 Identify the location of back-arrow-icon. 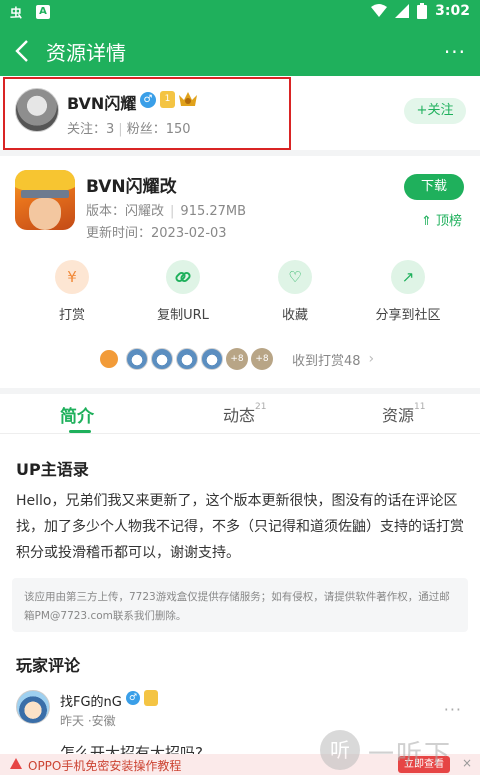
(24, 51).